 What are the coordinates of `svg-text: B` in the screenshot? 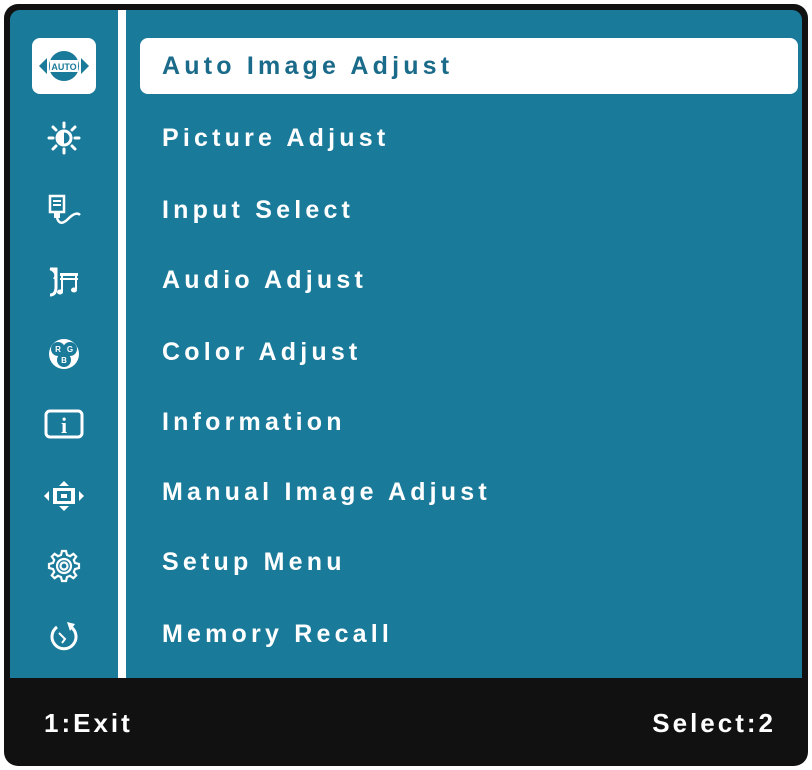 It's located at (64, 360).